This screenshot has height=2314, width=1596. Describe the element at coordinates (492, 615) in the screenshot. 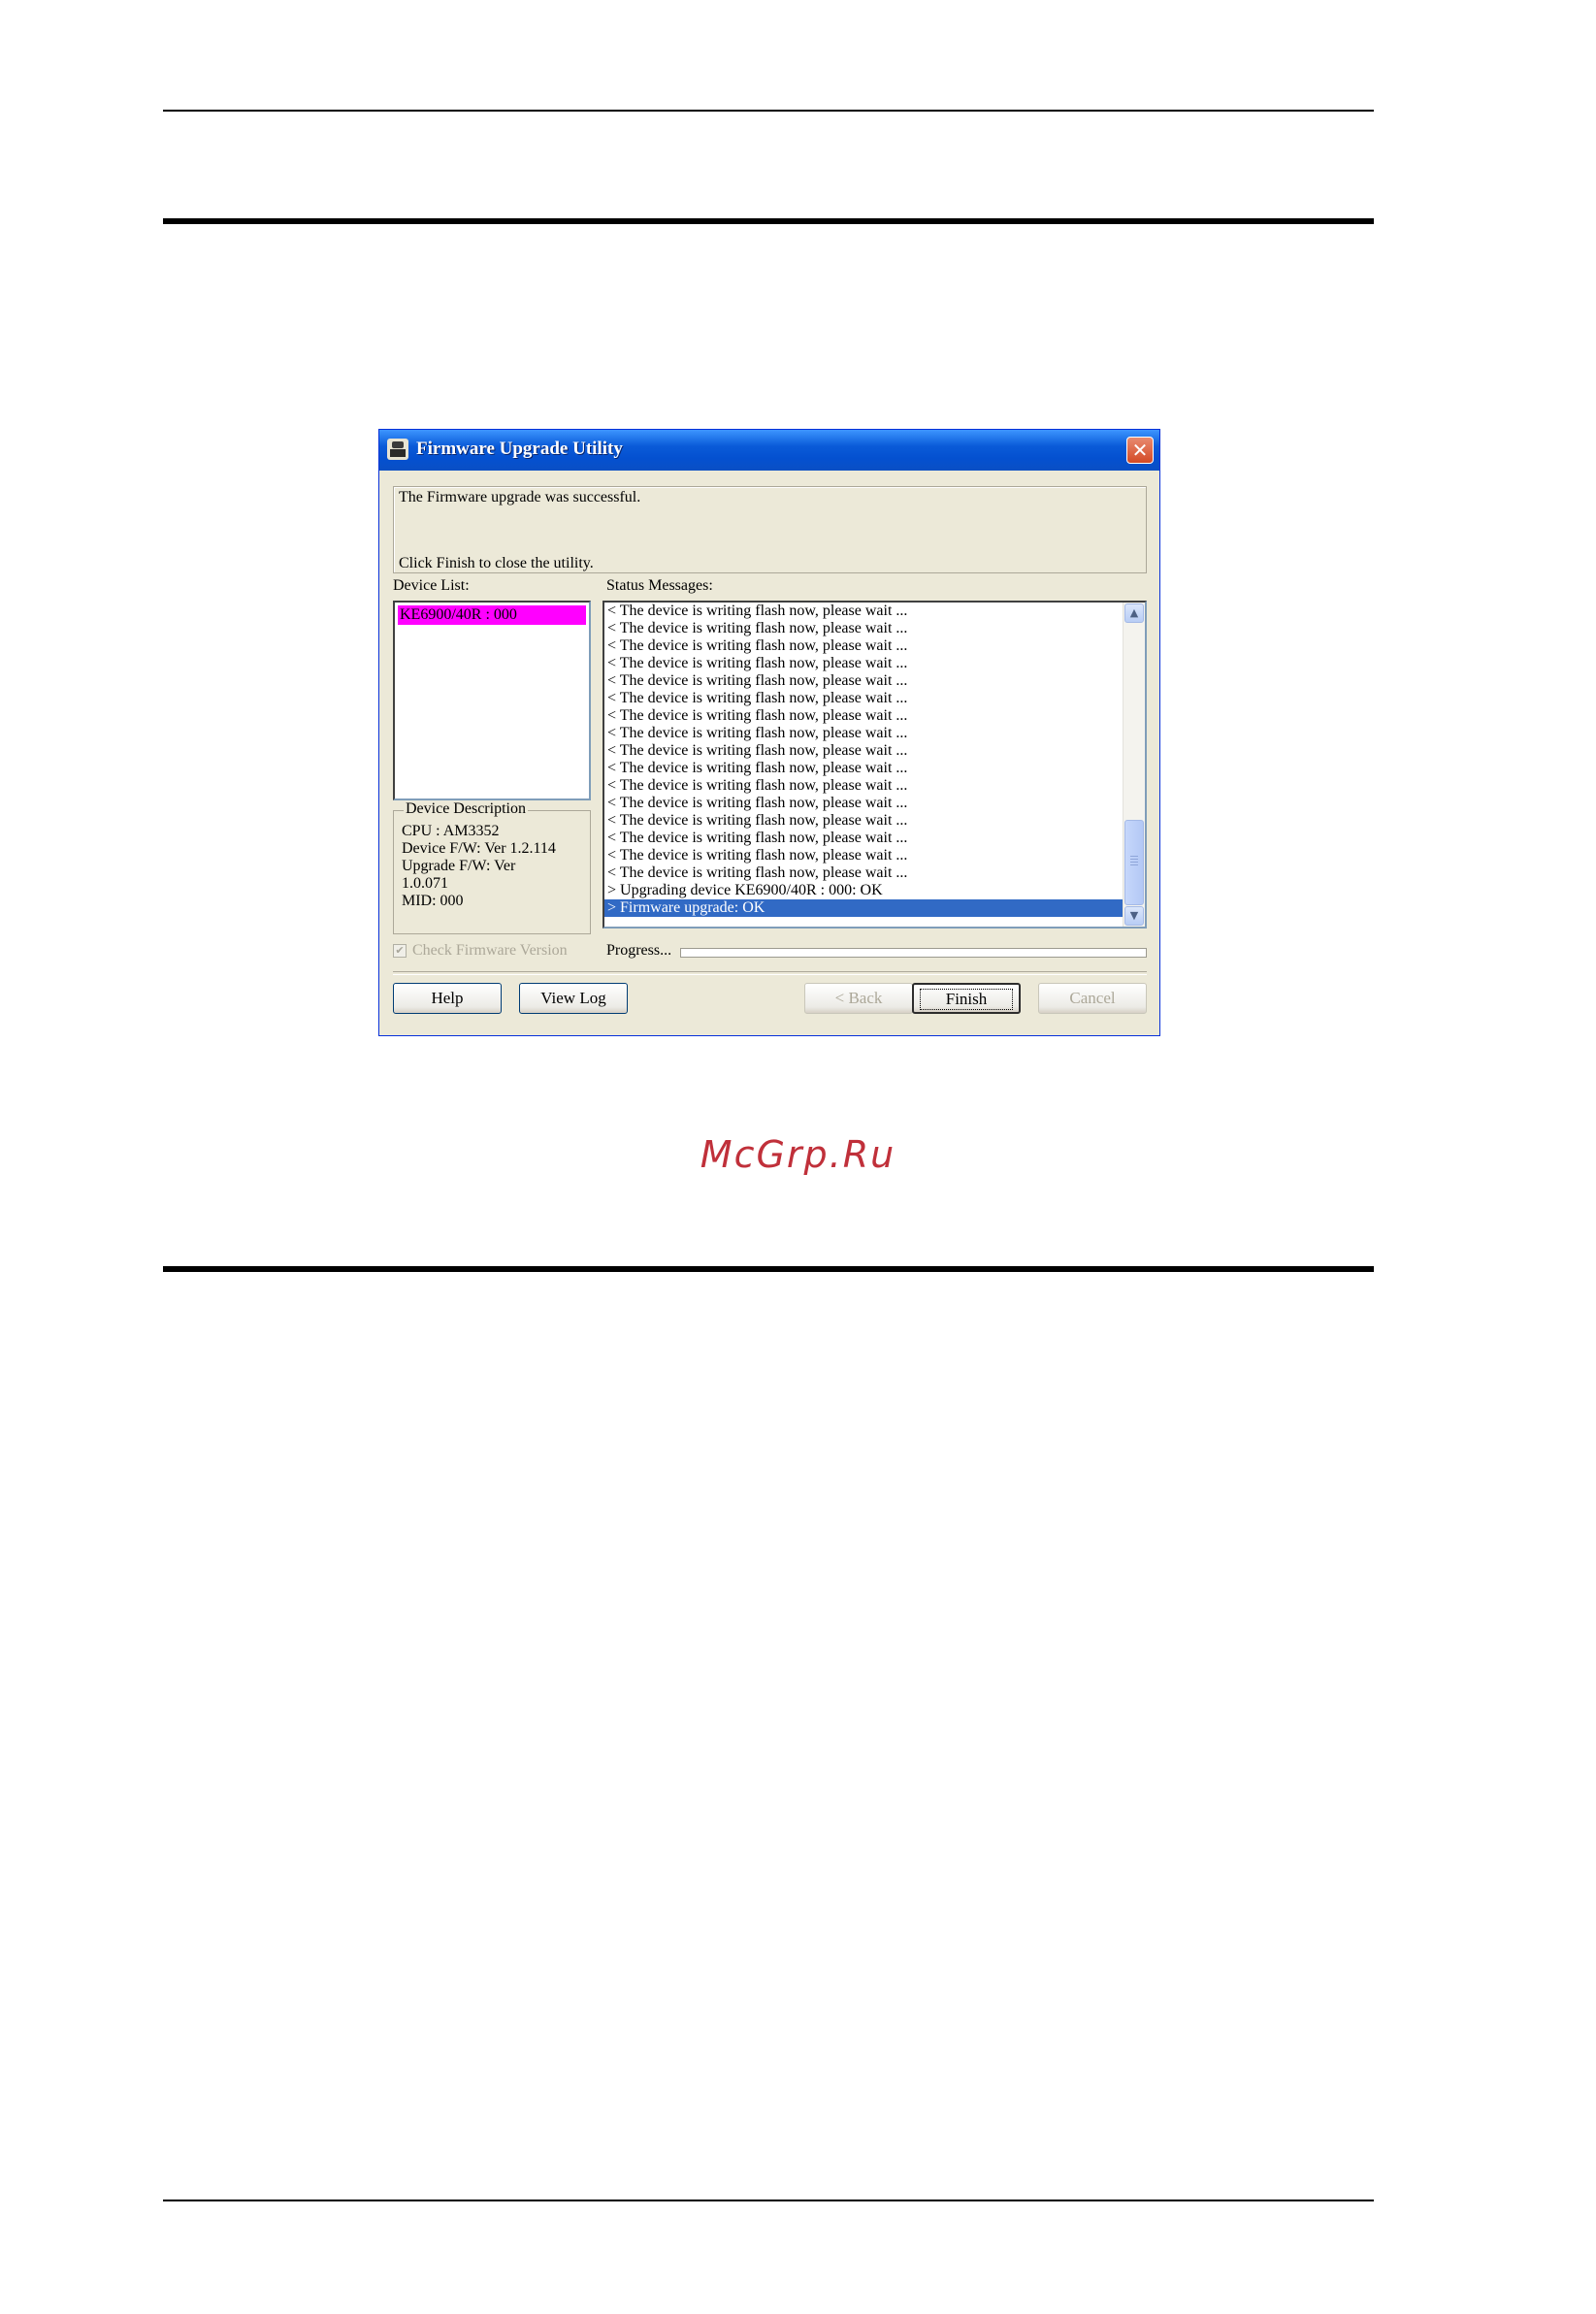

I see `device-list-item: KE6900/40R : 000` at that location.